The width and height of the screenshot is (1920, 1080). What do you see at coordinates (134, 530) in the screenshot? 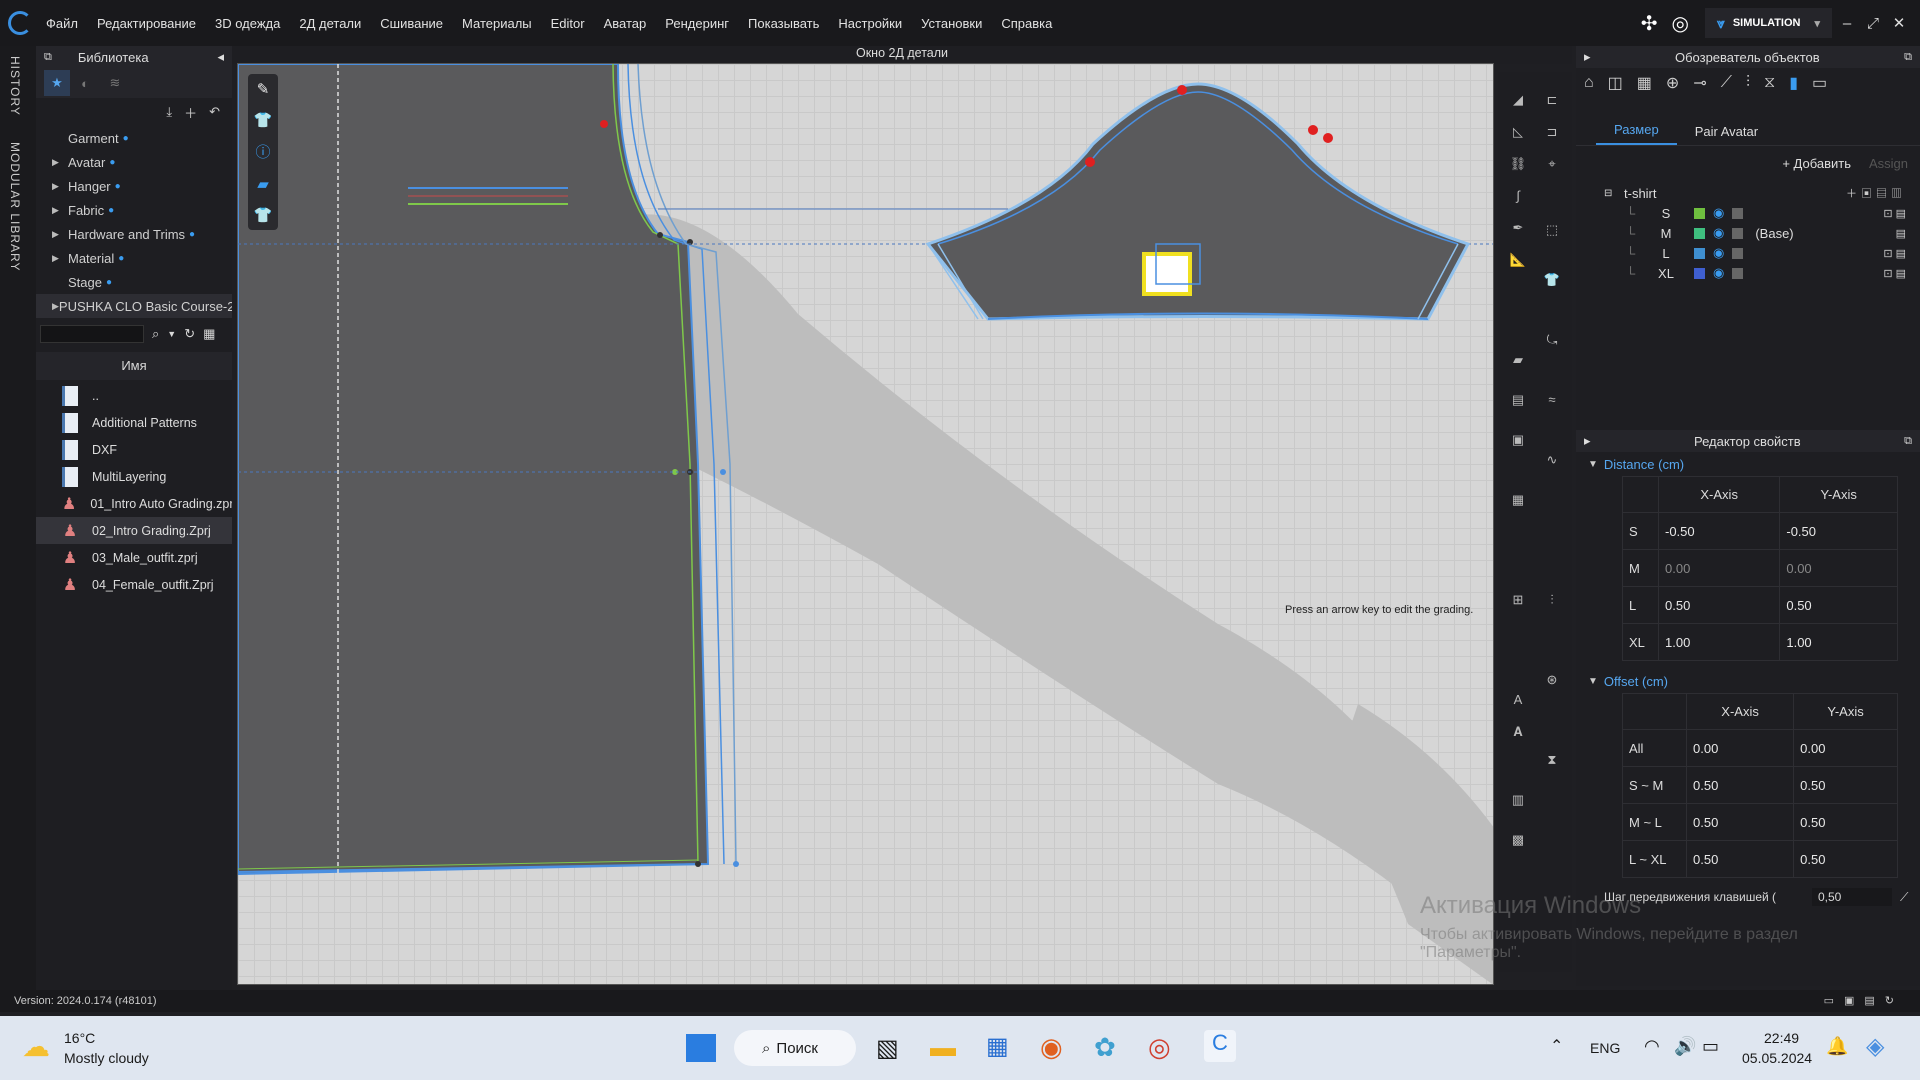
I see `file-list-item: ♟ 02_Intro Grading.Zprj` at bounding box center [134, 530].